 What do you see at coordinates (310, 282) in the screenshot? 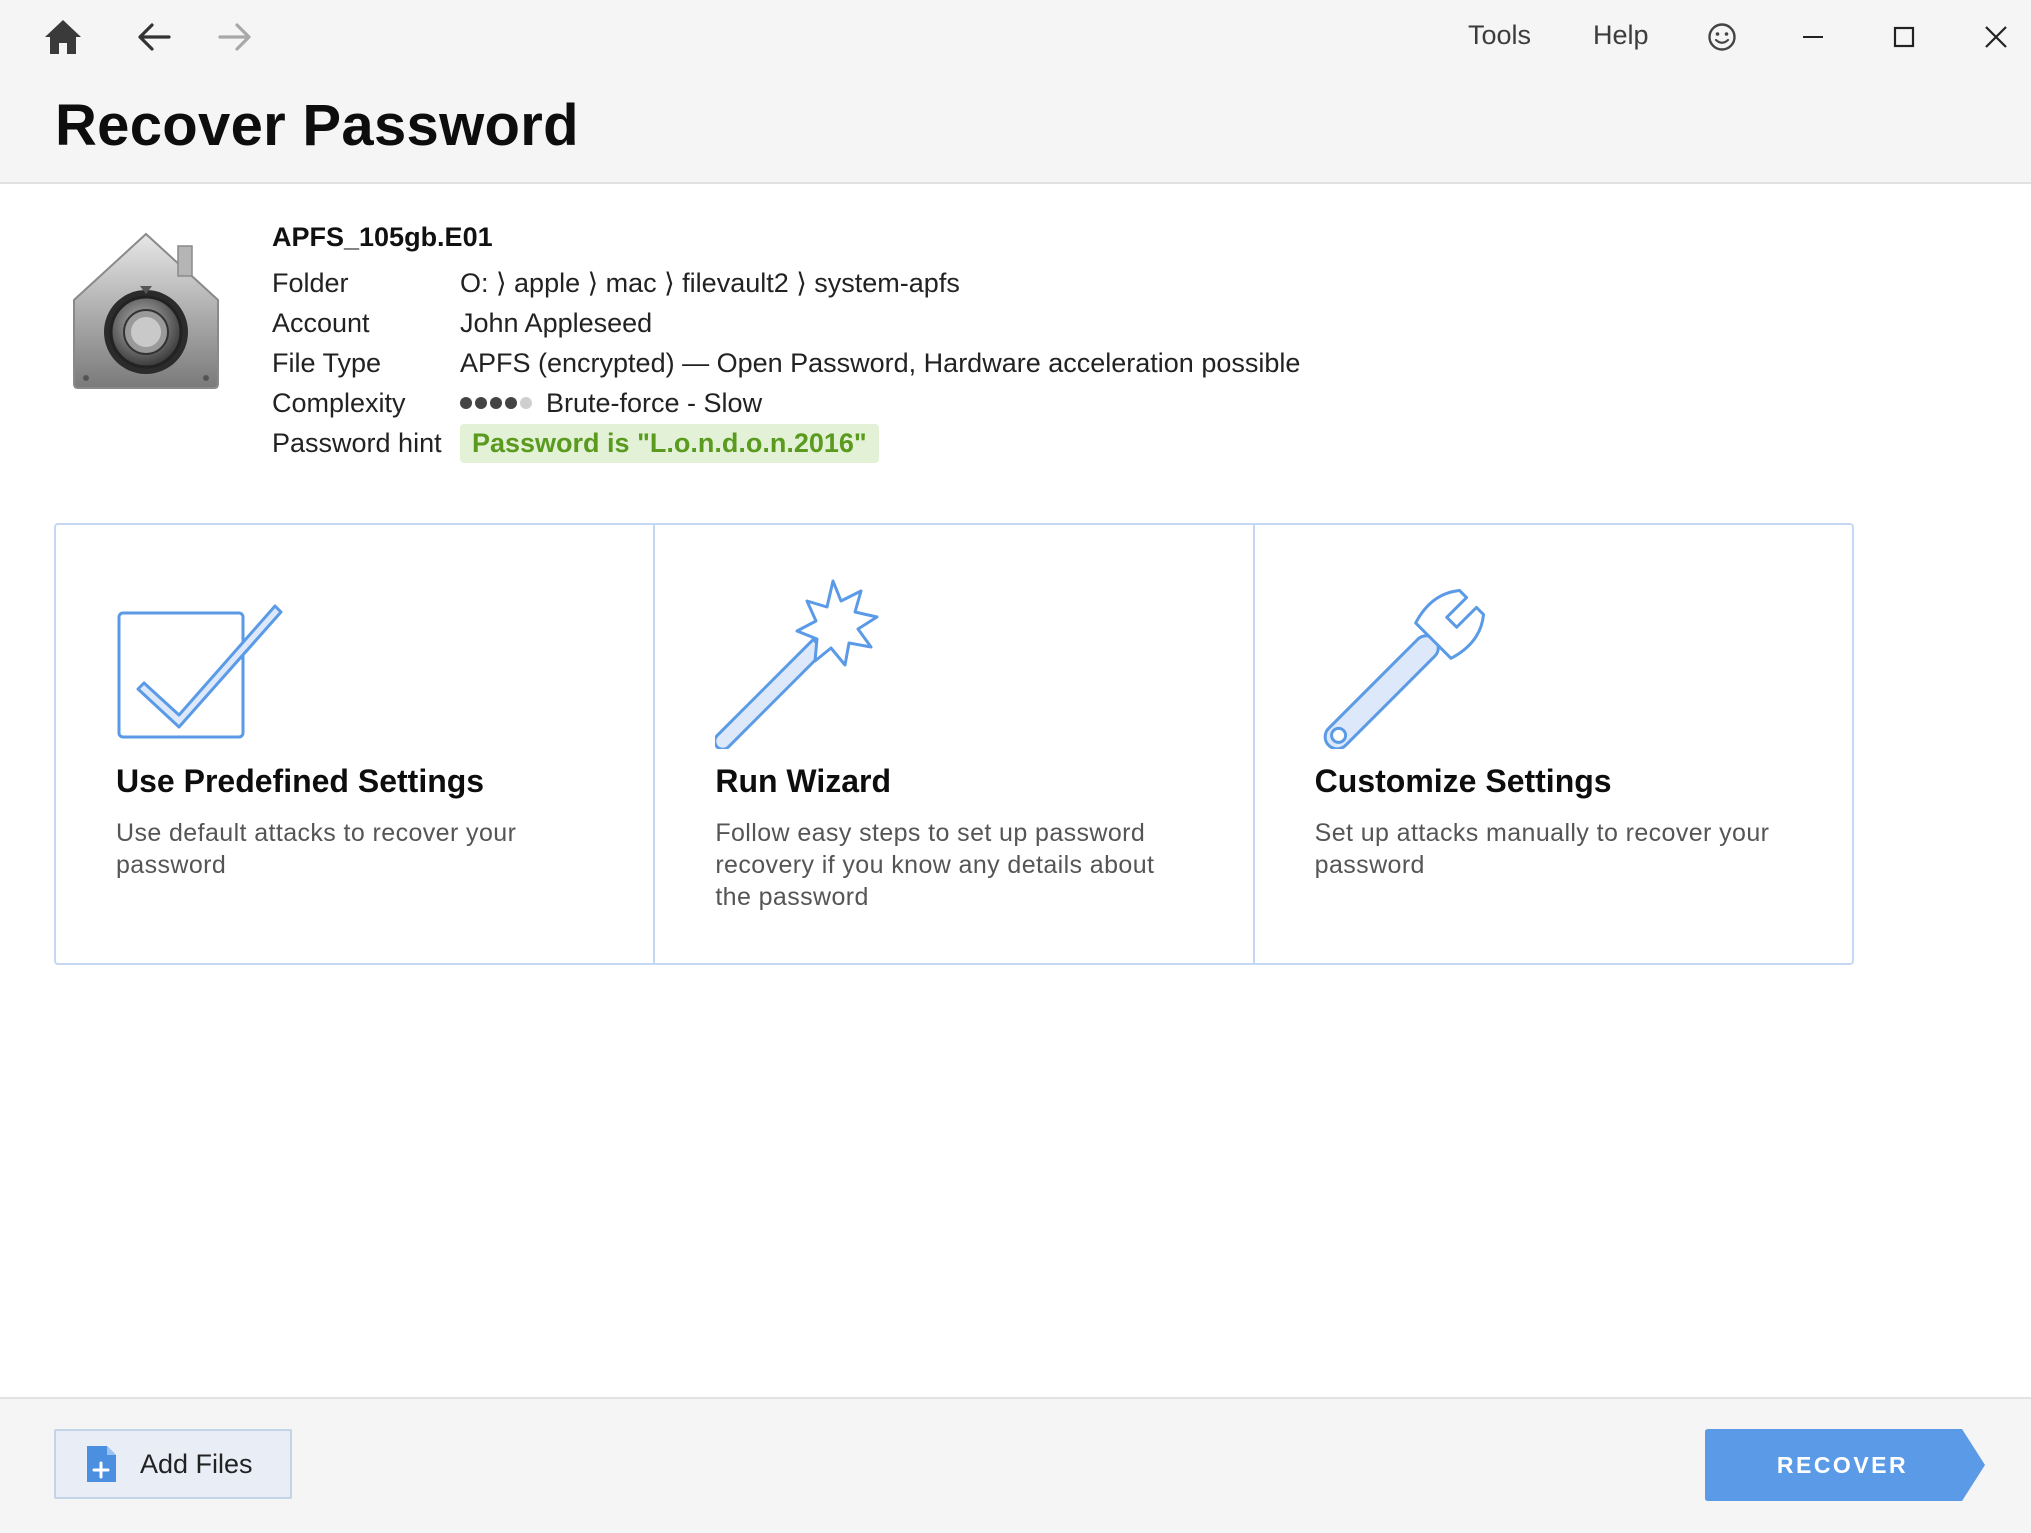
I see `detail-label: Folder` at bounding box center [310, 282].